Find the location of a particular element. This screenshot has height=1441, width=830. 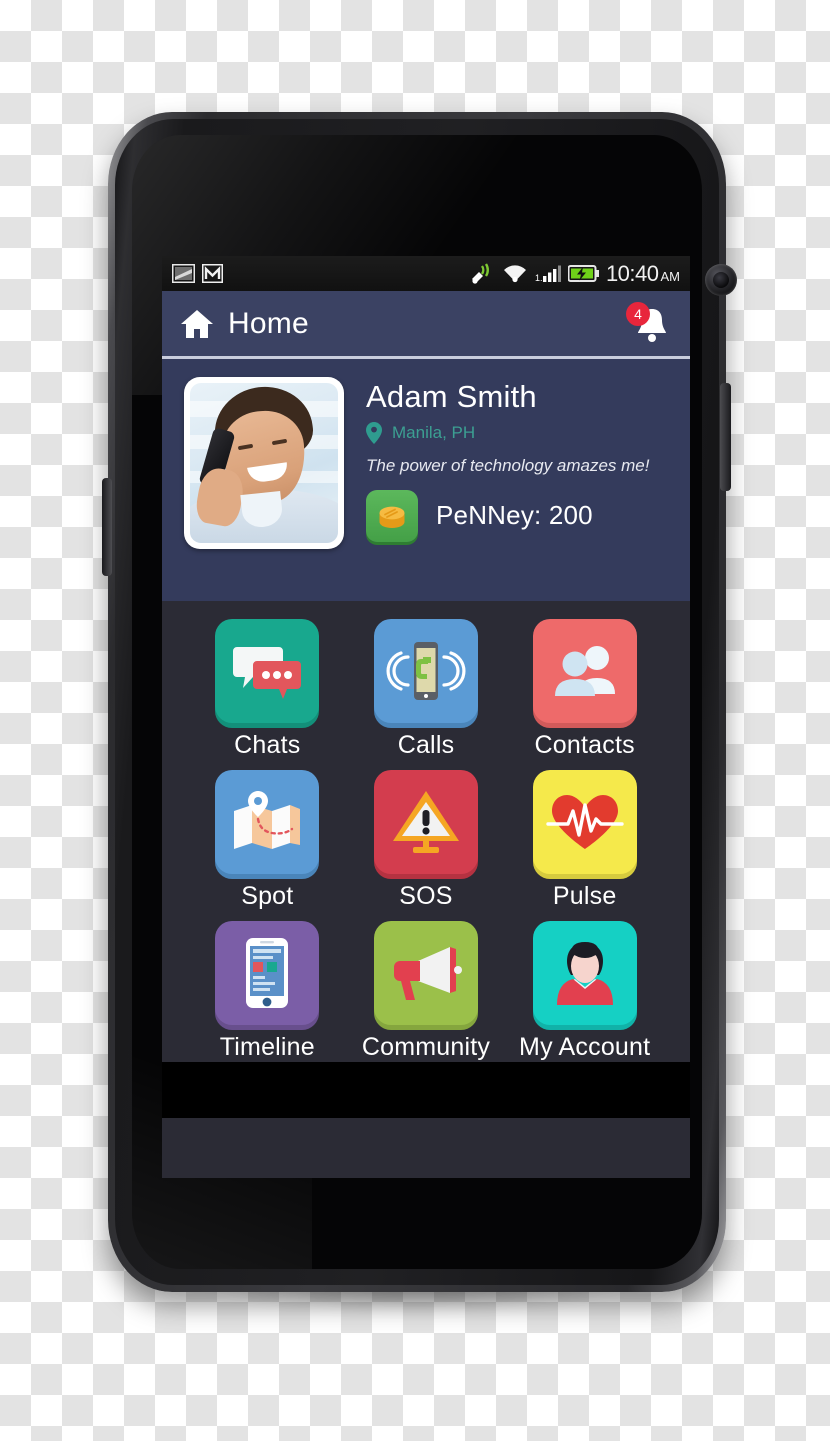

profile-location: Manila, PH is located at coordinates (507, 432).